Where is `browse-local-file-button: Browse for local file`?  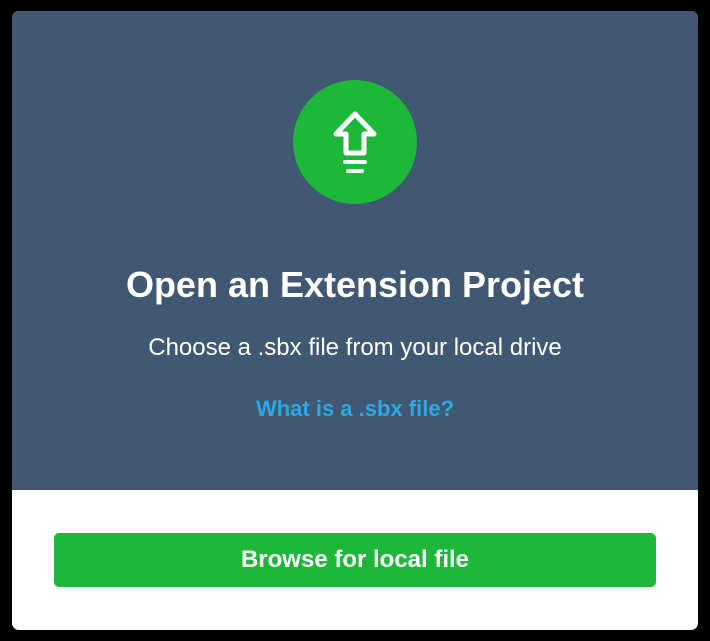
browse-local-file-button: Browse for local file is located at coordinates (355, 560).